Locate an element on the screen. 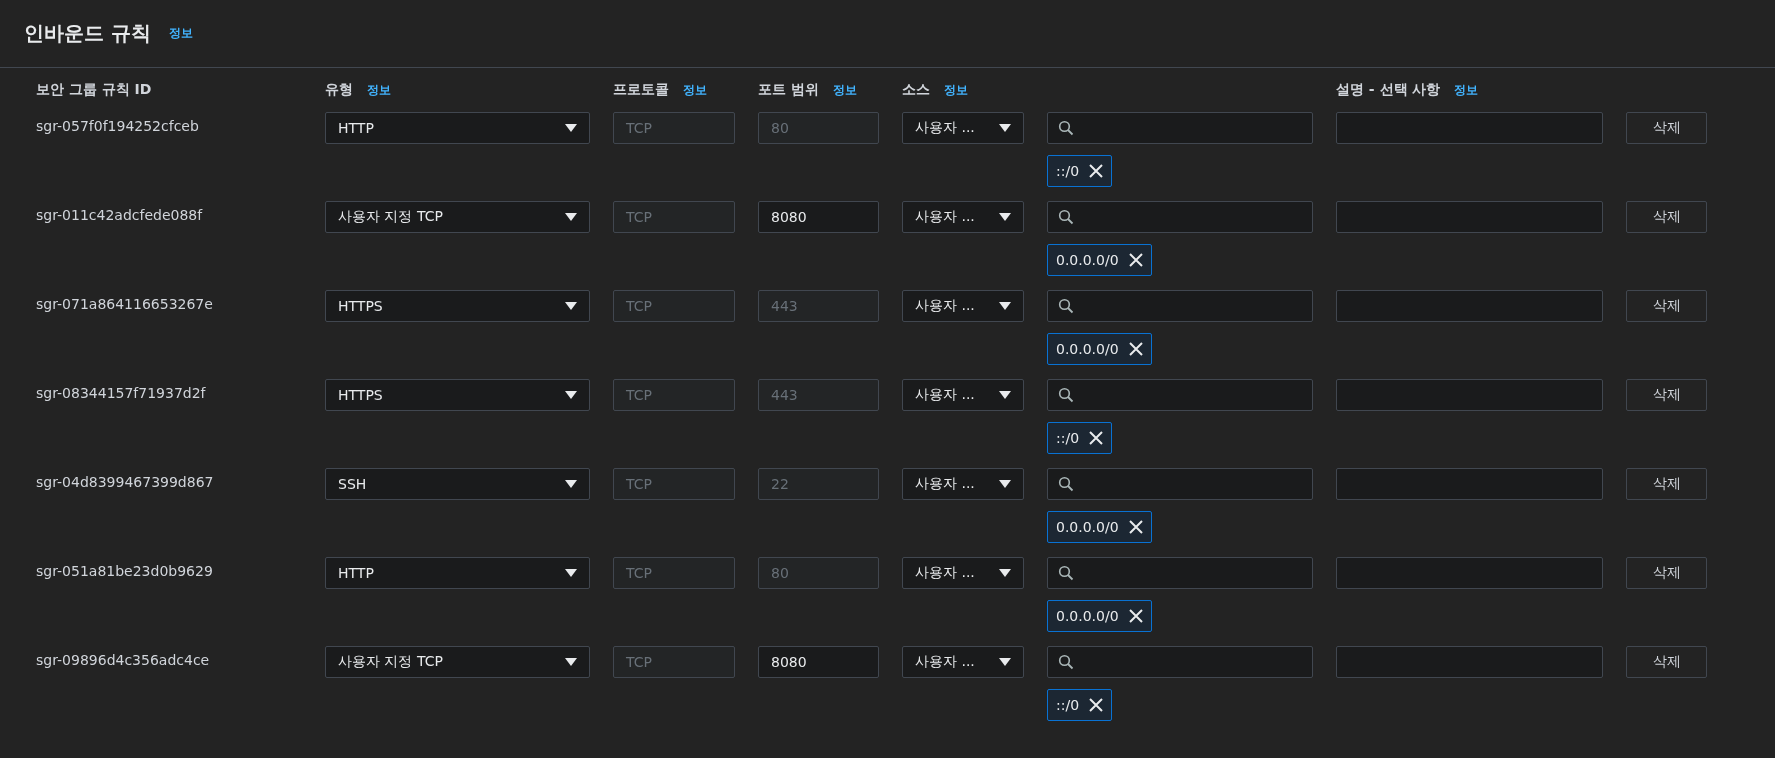 The height and width of the screenshot is (758, 1775). rule-id: sgr-057f0f194252cfceb is located at coordinates (118, 126).